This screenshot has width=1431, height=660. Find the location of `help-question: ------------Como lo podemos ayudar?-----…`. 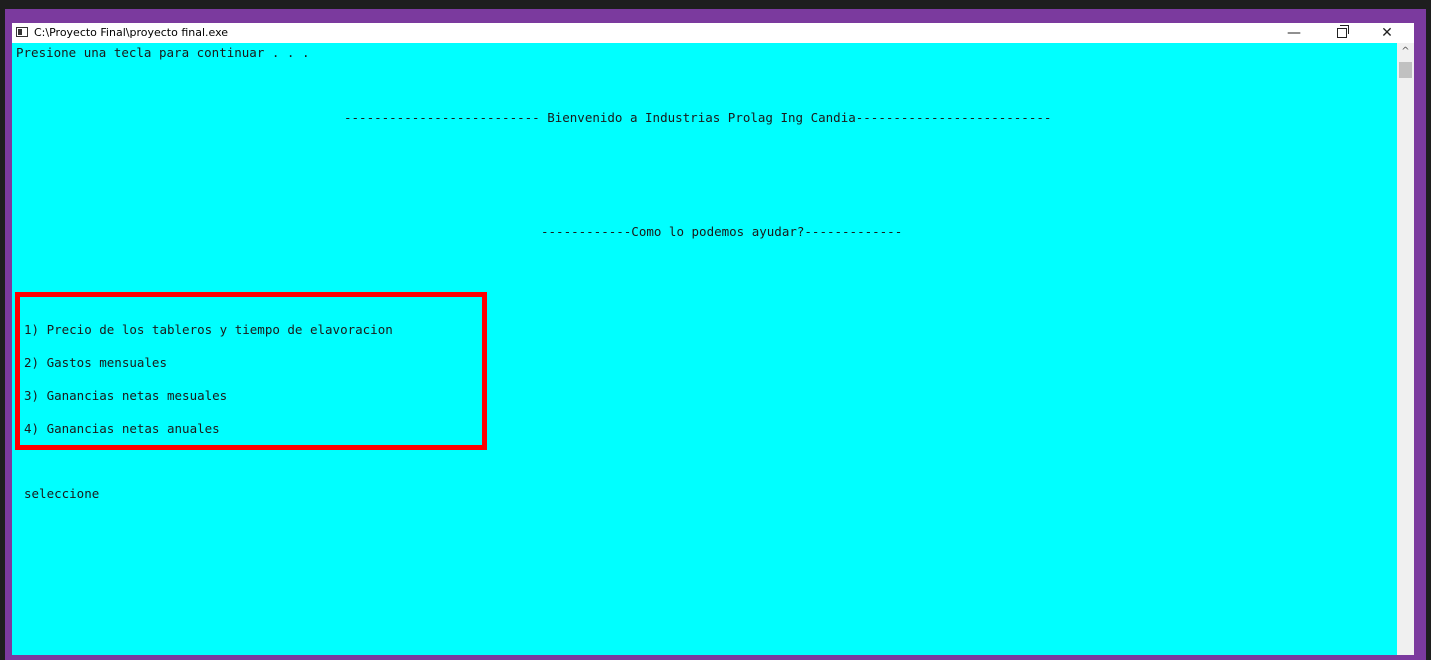

help-question: ------------Como lo podemos ayudar?-----… is located at coordinates (722, 231).